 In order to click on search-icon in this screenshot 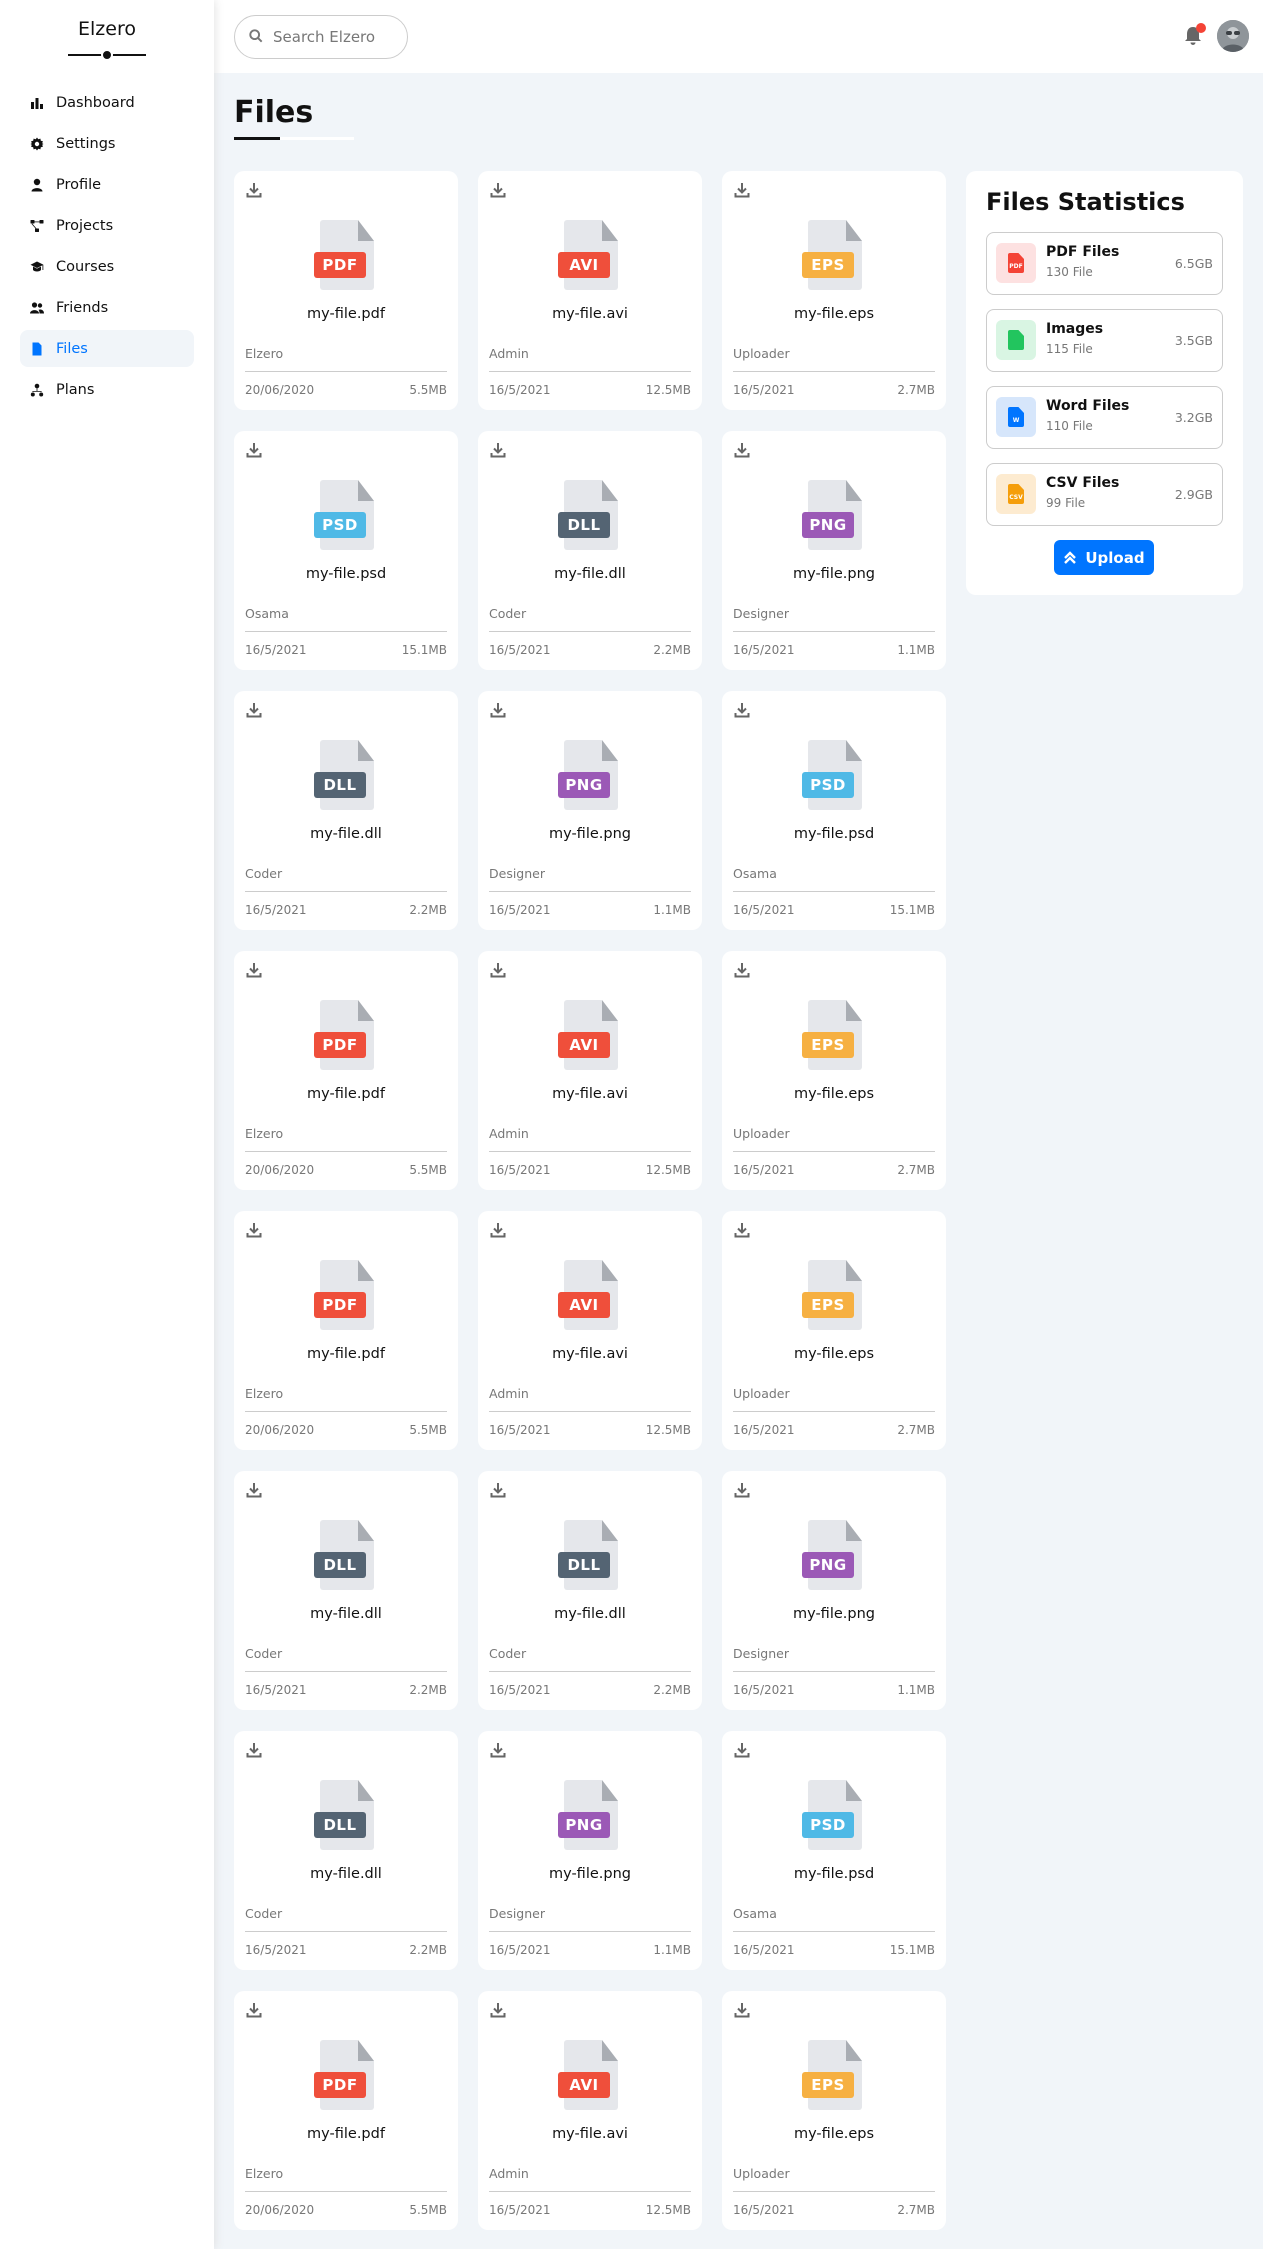, I will do `click(256, 37)`.